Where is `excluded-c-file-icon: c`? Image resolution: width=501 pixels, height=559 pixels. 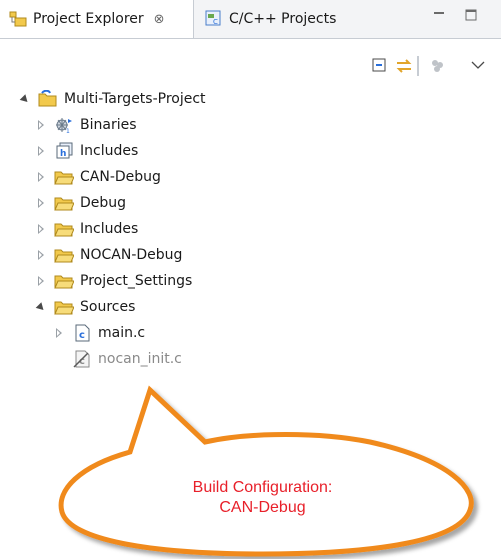 excluded-c-file-icon: c is located at coordinates (82, 359).